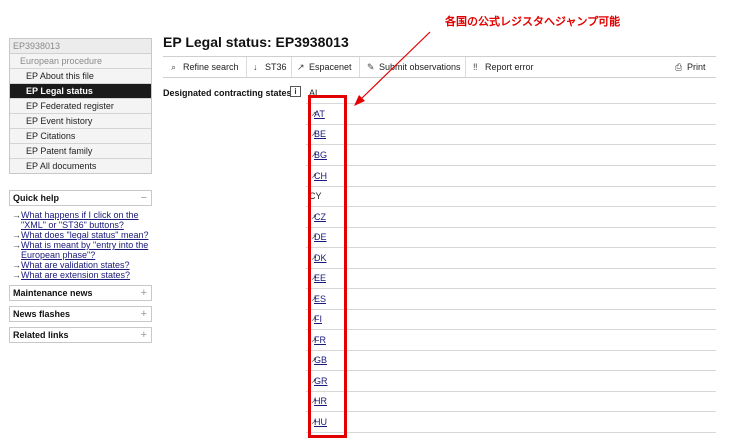 The image size is (731, 447). Describe the element at coordinates (80, 166) in the screenshot. I see `sidebar-item-all-documents: EP All documents` at that location.